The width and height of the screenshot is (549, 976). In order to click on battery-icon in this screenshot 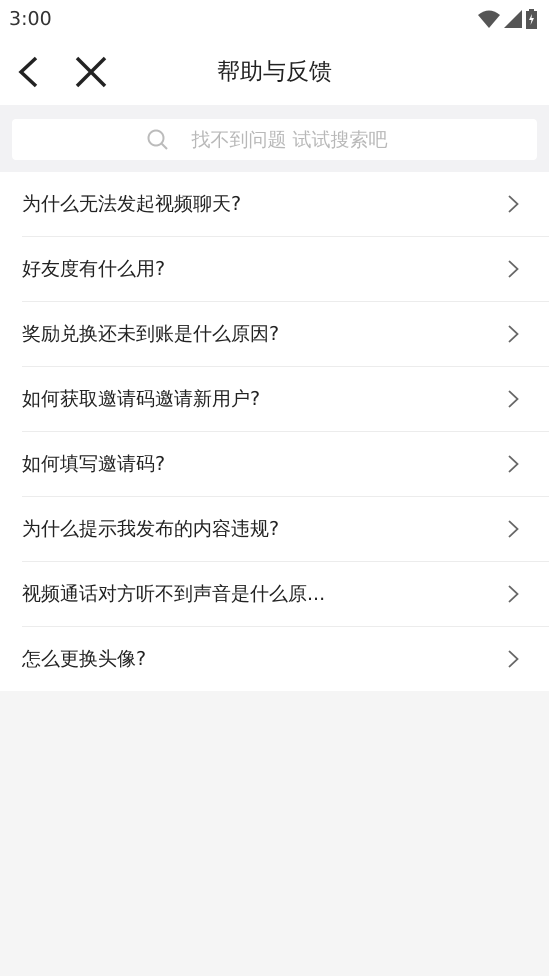, I will do `click(531, 19)`.